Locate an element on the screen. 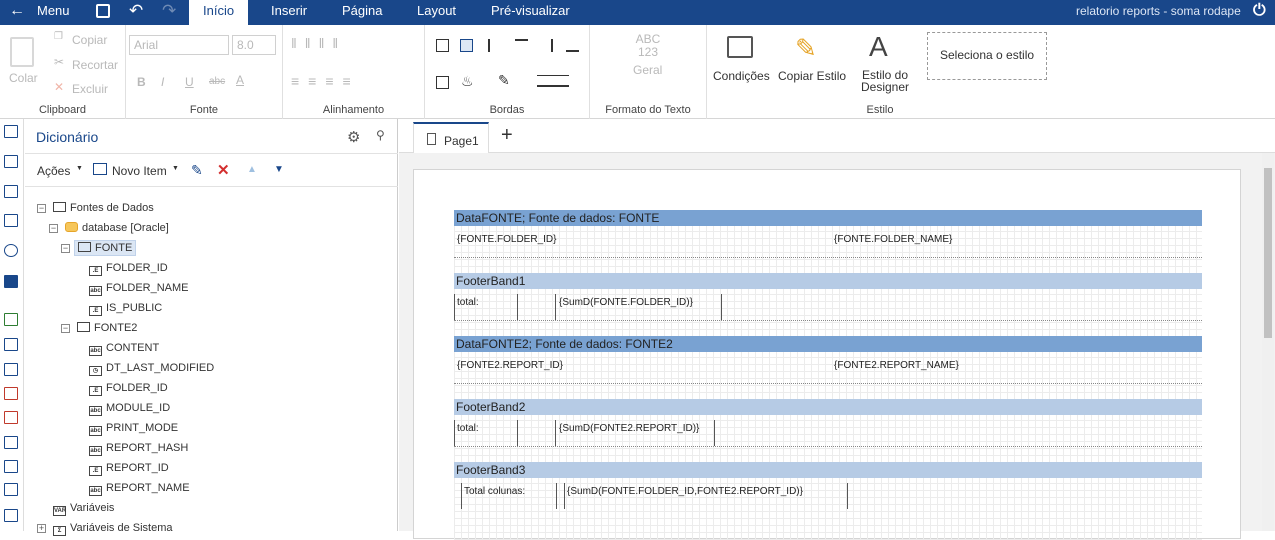 Image resolution: width=1275 pixels, height=540 pixels. tree-fonte: FONTE is located at coordinates (105, 248).